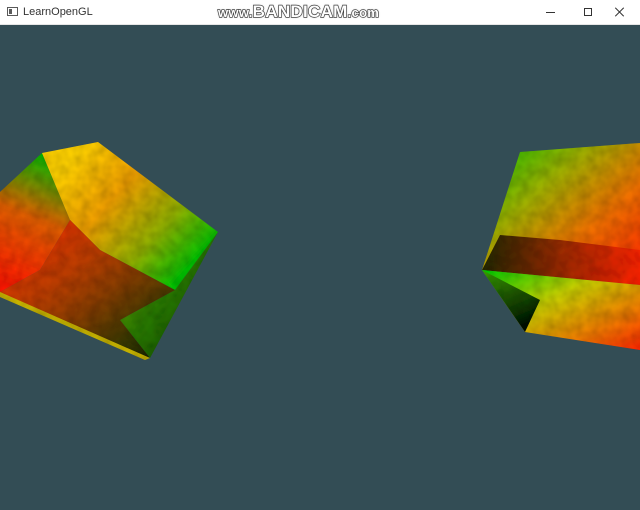 Image resolution: width=640 pixels, height=510 pixels. I want to click on close-icon, so click(620, 12).